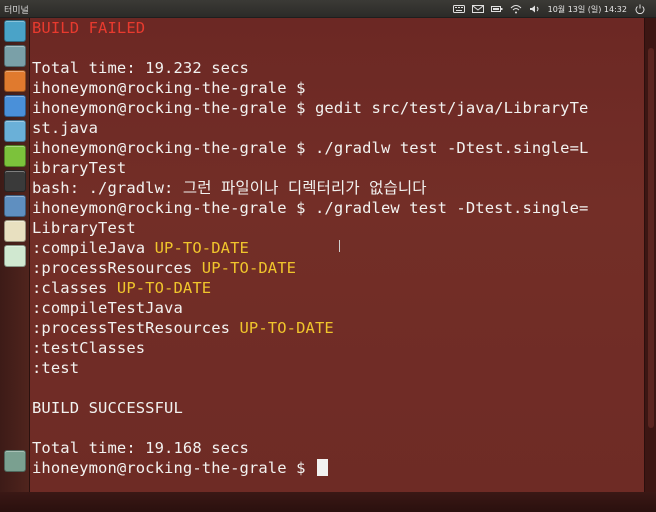 The width and height of the screenshot is (656, 512). Describe the element at coordinates (15, 461) in the screenshot. I see `trash-icon` at that location.